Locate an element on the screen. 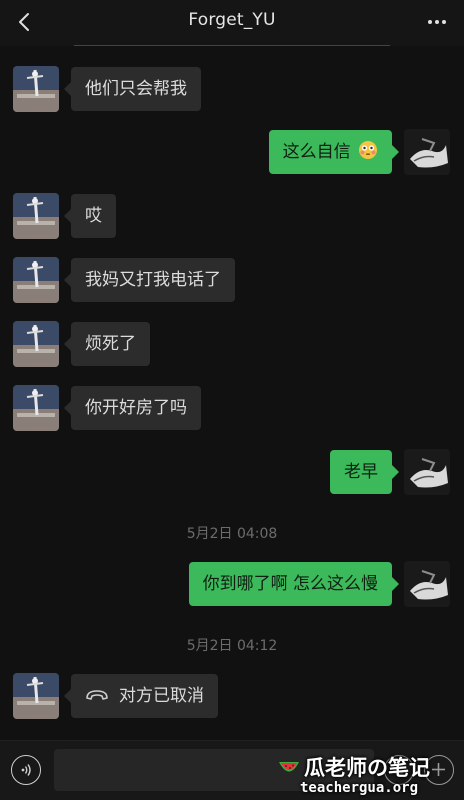  call-status-text: 对方已取消 is located at coordinates (161, 696).